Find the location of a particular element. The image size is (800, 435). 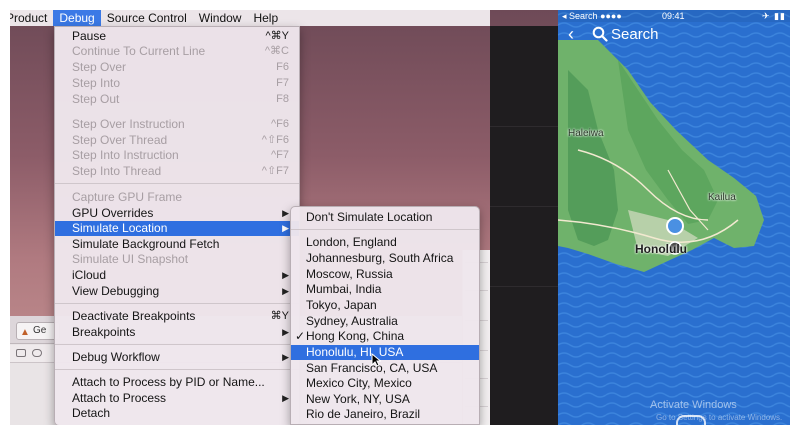

menu-item-simulate-background-fetch: Simulate Background Fetch is located at coordinates (177, 244).